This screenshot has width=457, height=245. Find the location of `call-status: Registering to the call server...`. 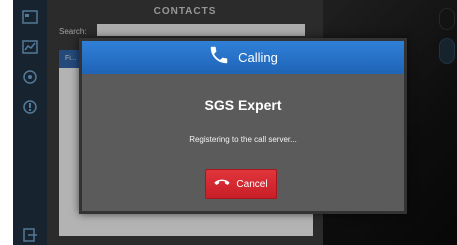

call-status: Registering to the call server... is located at coordinates (243, 139).